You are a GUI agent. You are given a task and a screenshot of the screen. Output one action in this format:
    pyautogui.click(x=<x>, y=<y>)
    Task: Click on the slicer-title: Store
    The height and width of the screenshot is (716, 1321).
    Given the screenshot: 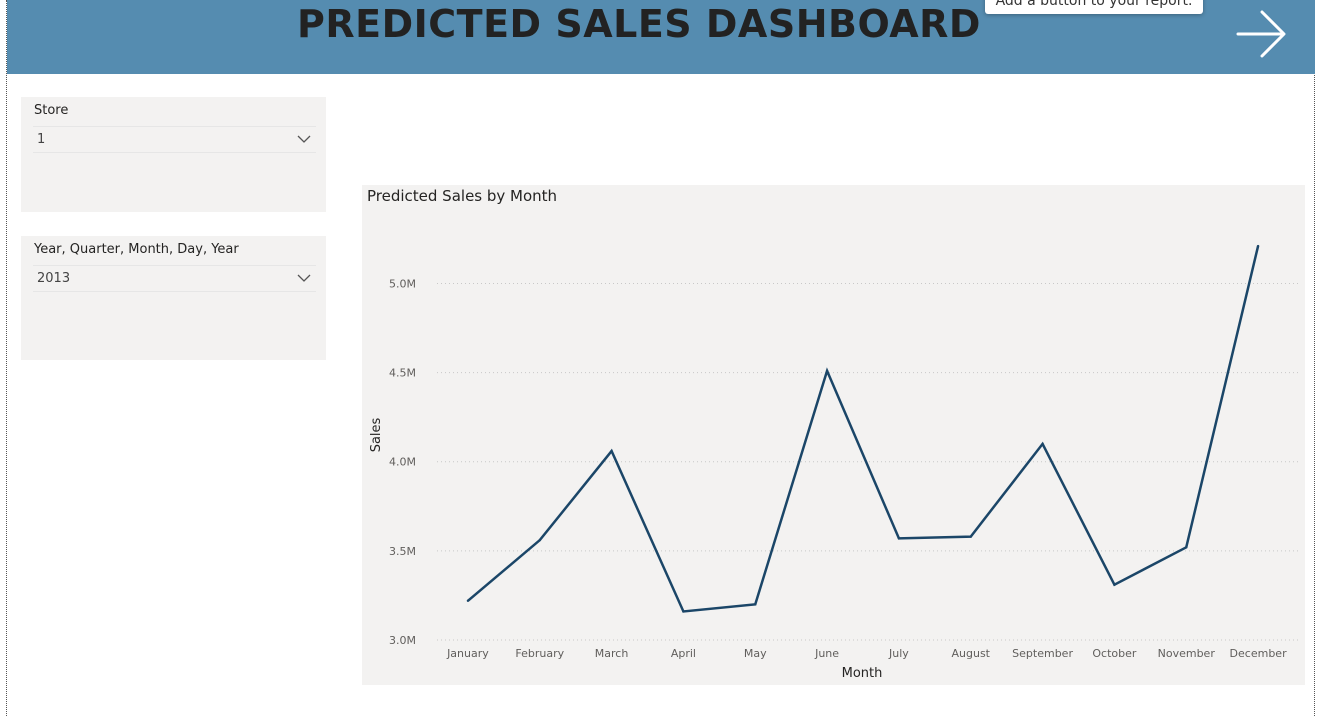 What is the action you would take?
    pyautogui.click(x=51, y=110)
    